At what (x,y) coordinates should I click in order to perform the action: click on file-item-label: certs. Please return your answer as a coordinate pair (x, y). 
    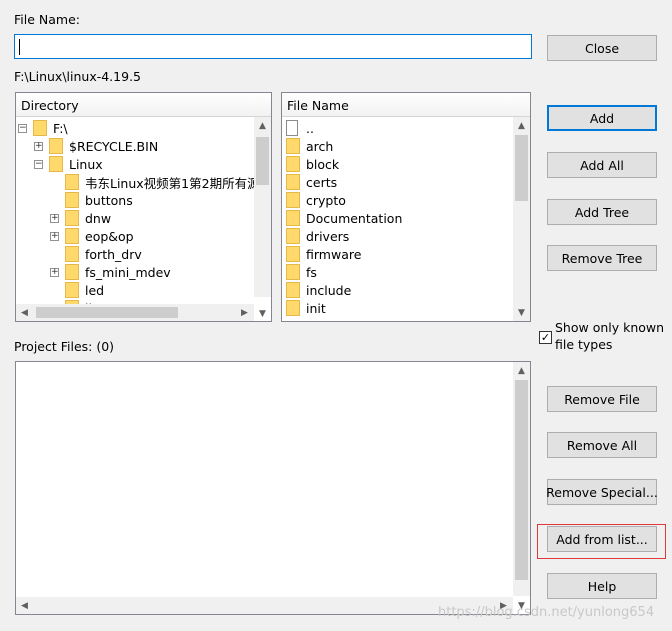
    Looking at the image, I should click on (322, 182).